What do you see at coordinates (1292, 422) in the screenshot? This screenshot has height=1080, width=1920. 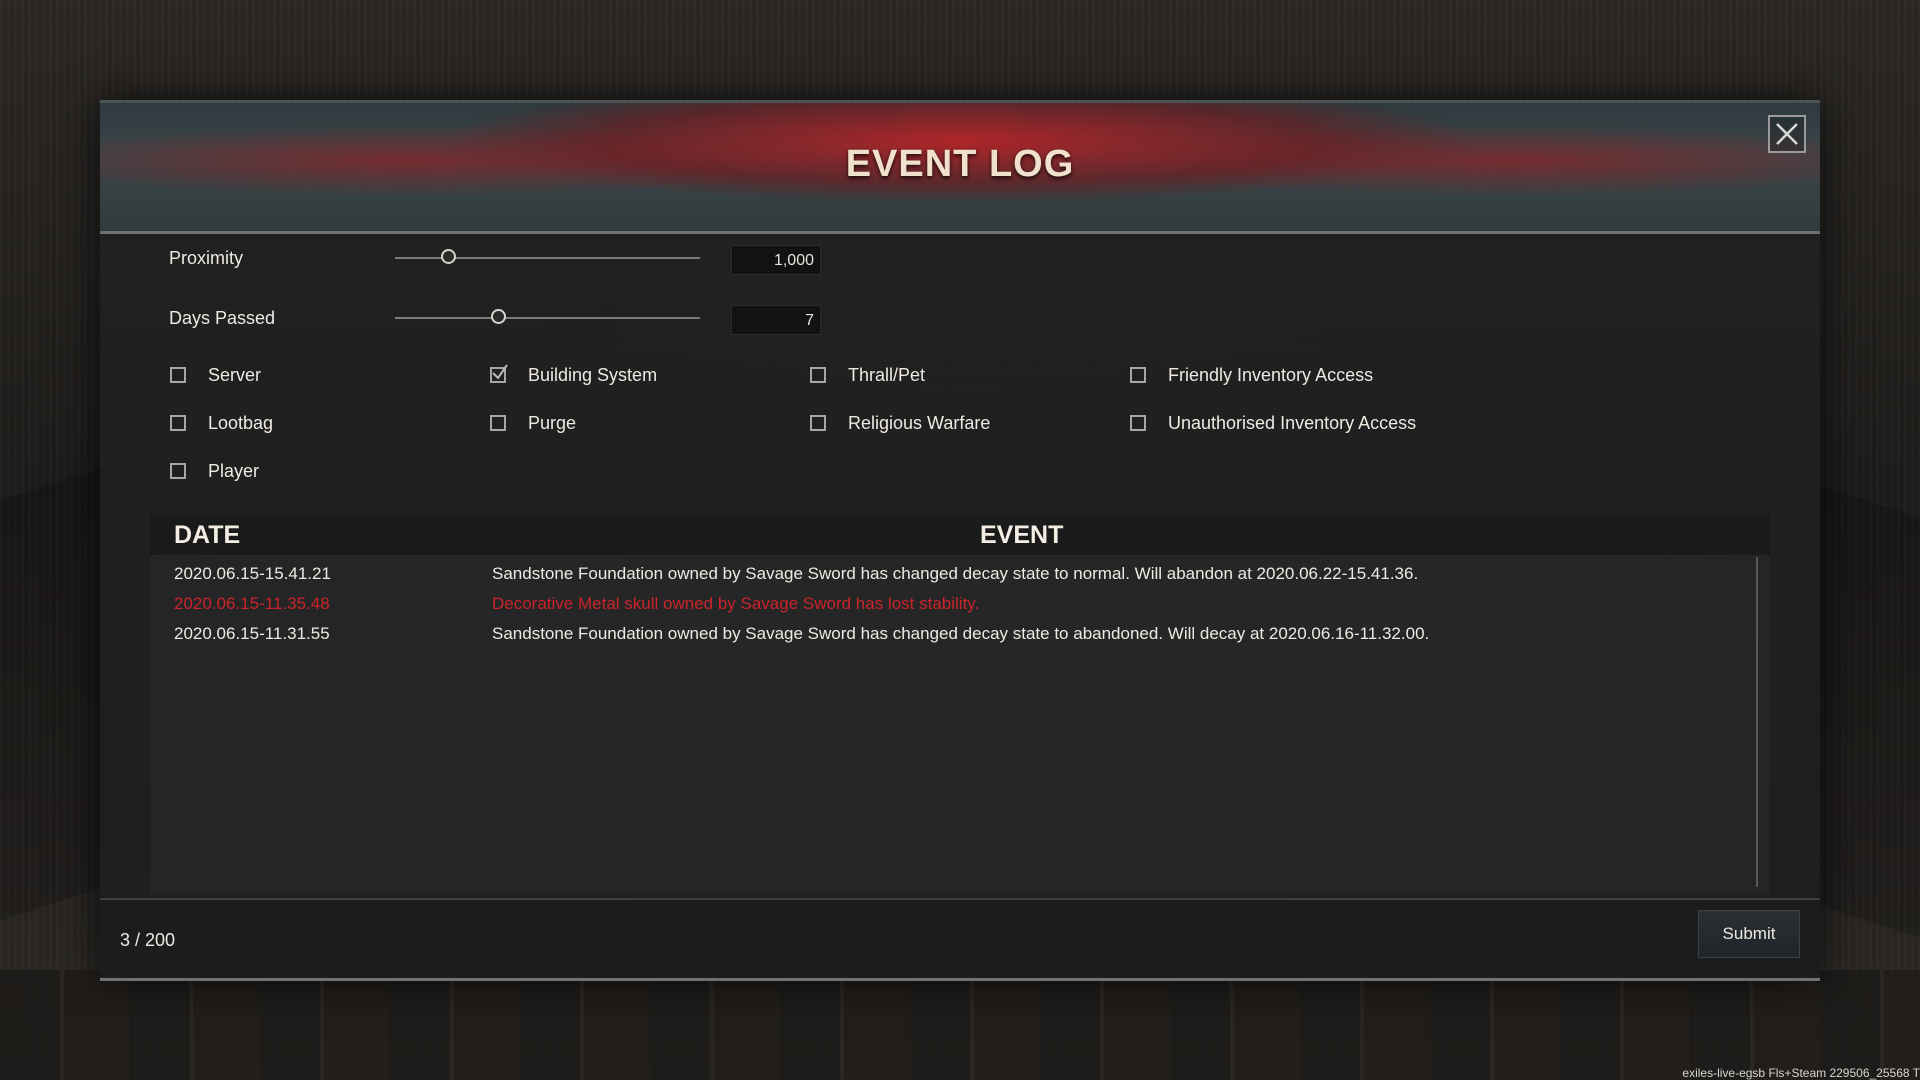 I see `checkbox-label: Unauthorised Inventory Access` at bounding box center [1292, 422].